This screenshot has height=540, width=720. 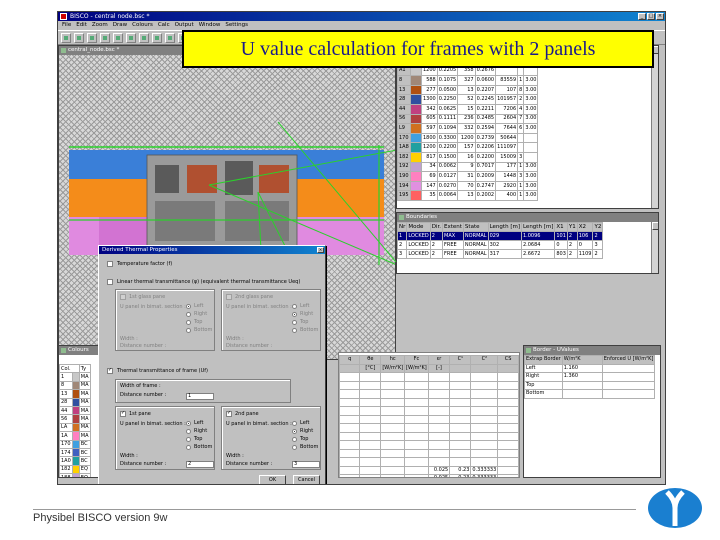 I want to click on first-pane-label: 1st pane, so click(x=140, y=414).